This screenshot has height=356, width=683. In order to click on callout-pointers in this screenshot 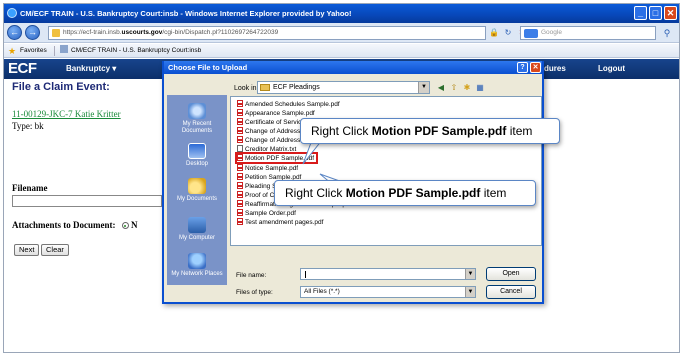, I will do `click(325, 162)`.